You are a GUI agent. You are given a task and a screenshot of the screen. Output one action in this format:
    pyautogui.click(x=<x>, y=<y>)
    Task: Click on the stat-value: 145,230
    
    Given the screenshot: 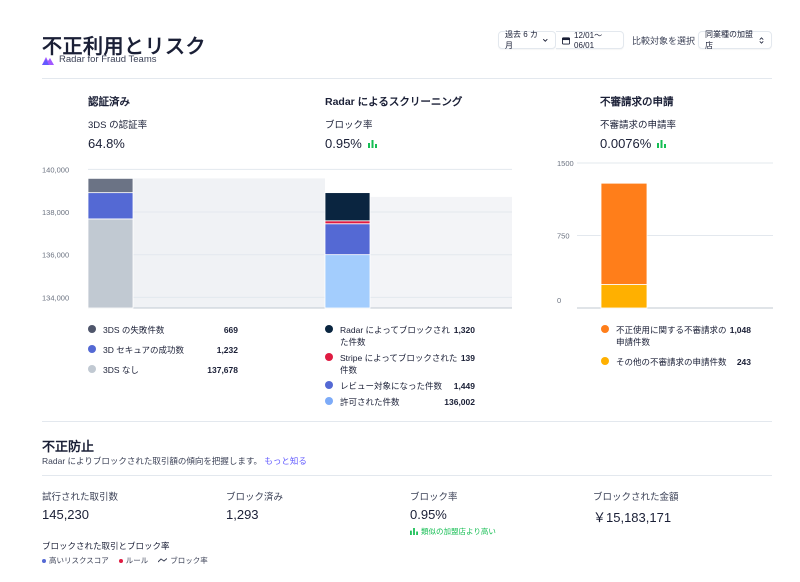 What is the action you would take?
    pyautogui.click(x=65, y=514)
    